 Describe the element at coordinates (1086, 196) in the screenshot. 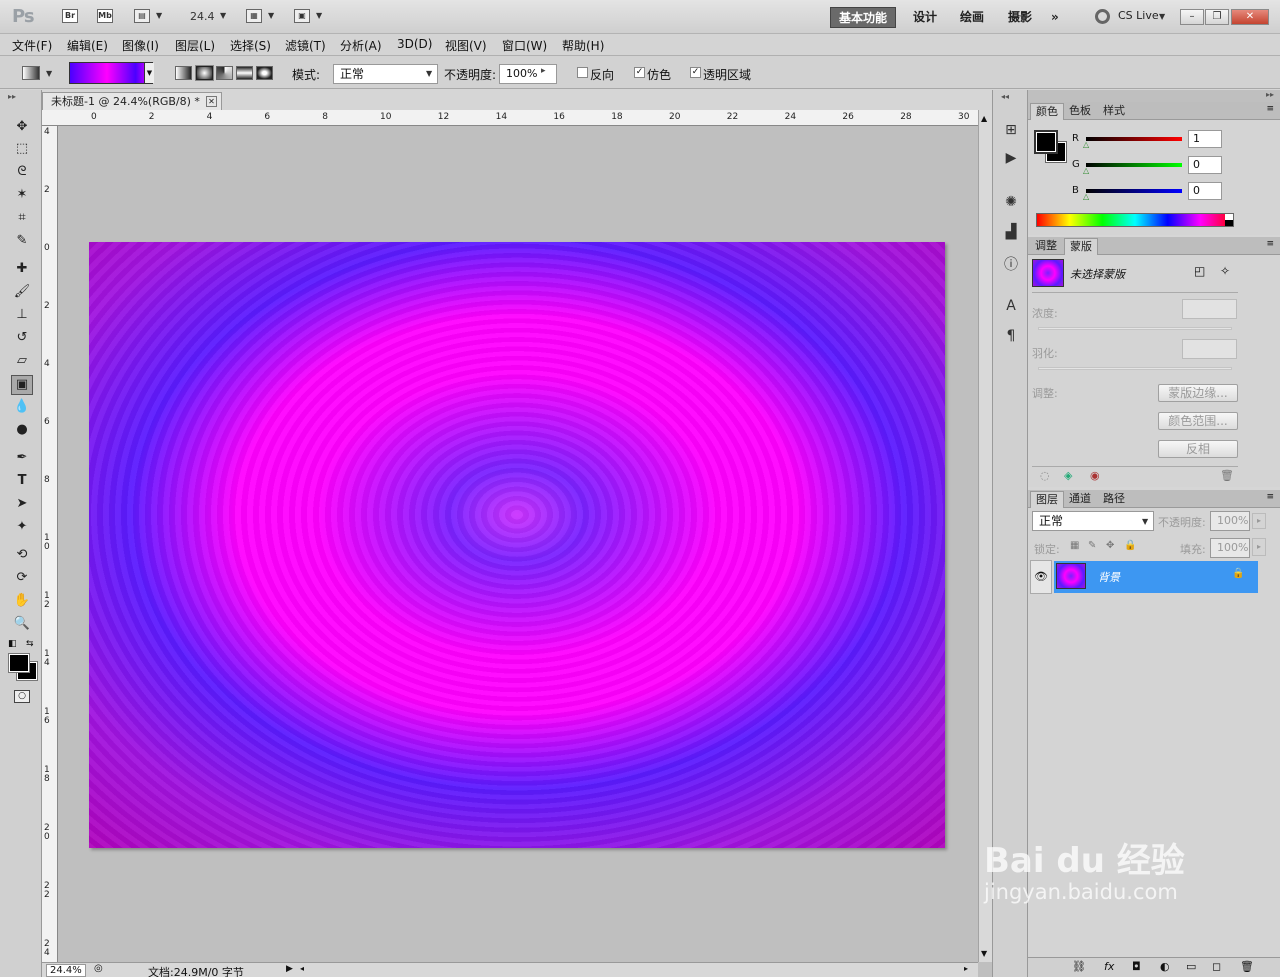

I see `b-slider-handle: △` at that location.